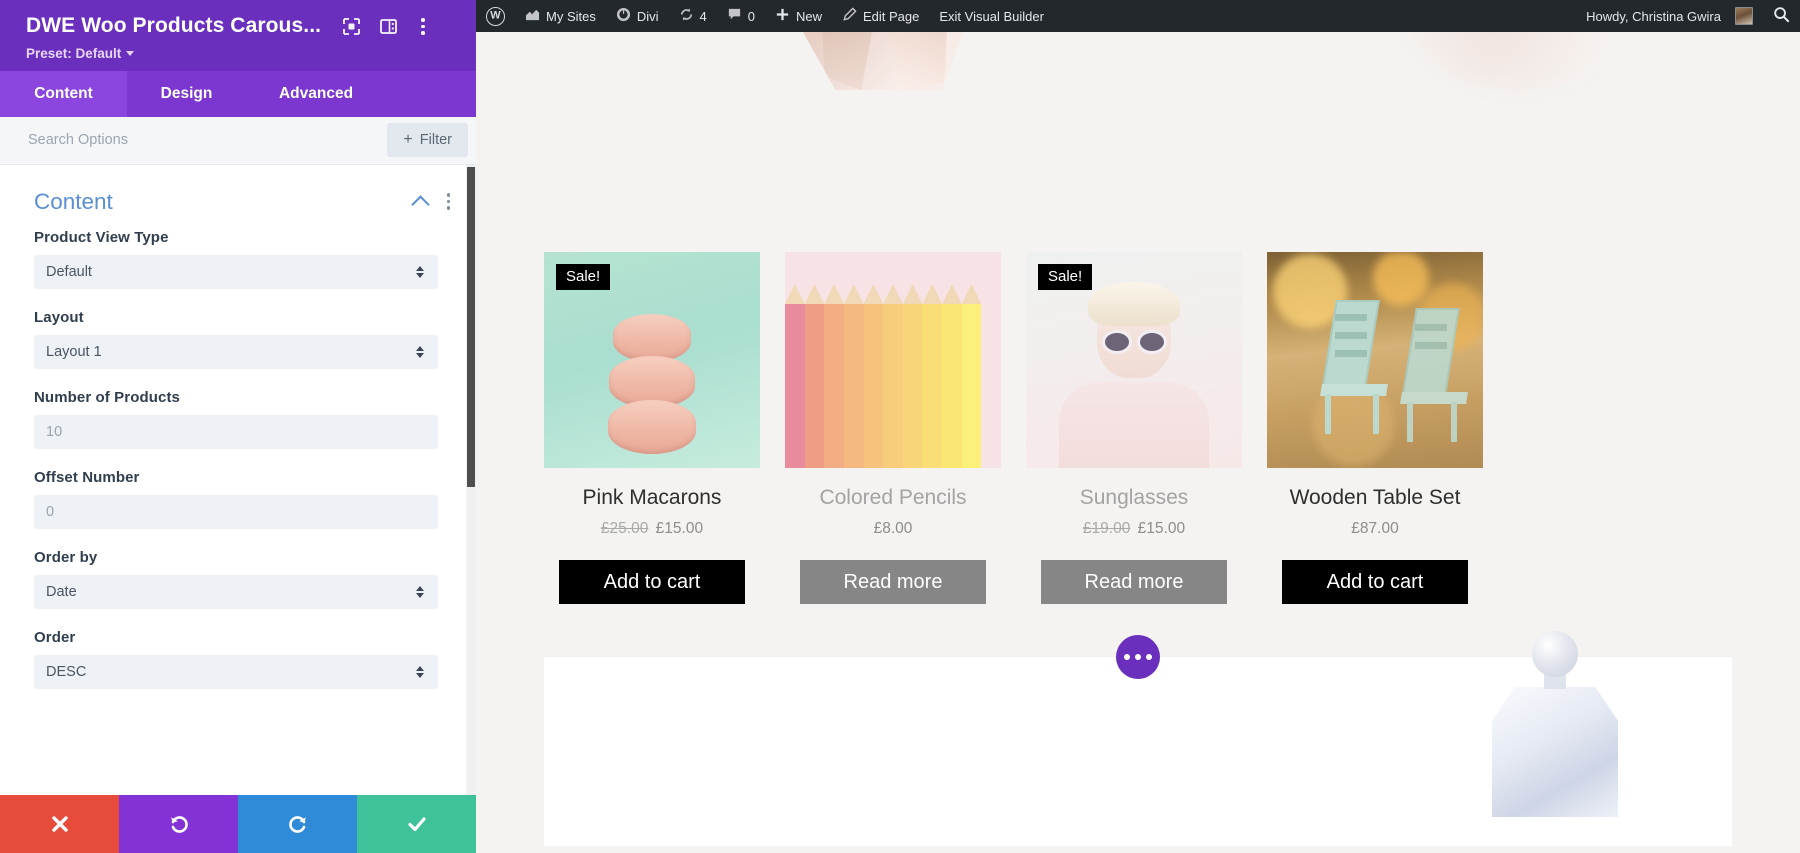  What do you see at coordinates (1375, 360) in the screenshot?
I see `wooden-table-set-image` at bounding box center [1375, 360].